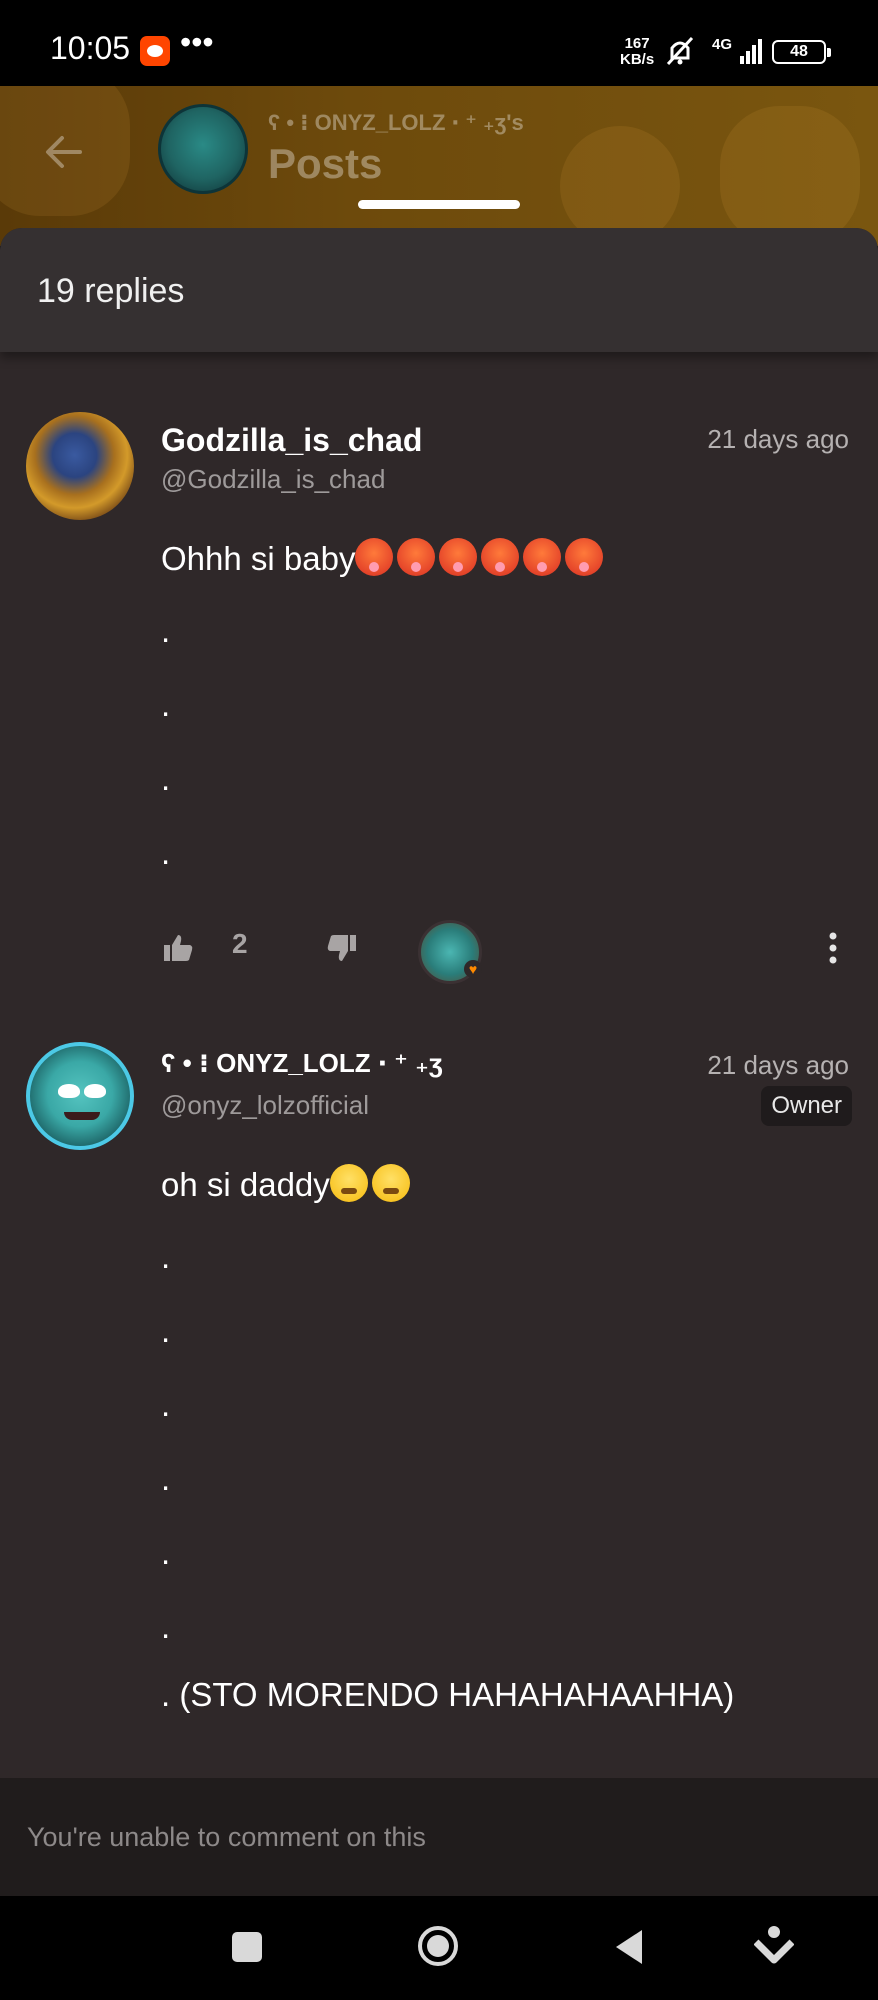  Describe the element at coordinates (82, 1116) in the screenshot. I see `avatar-mouth` at that location.